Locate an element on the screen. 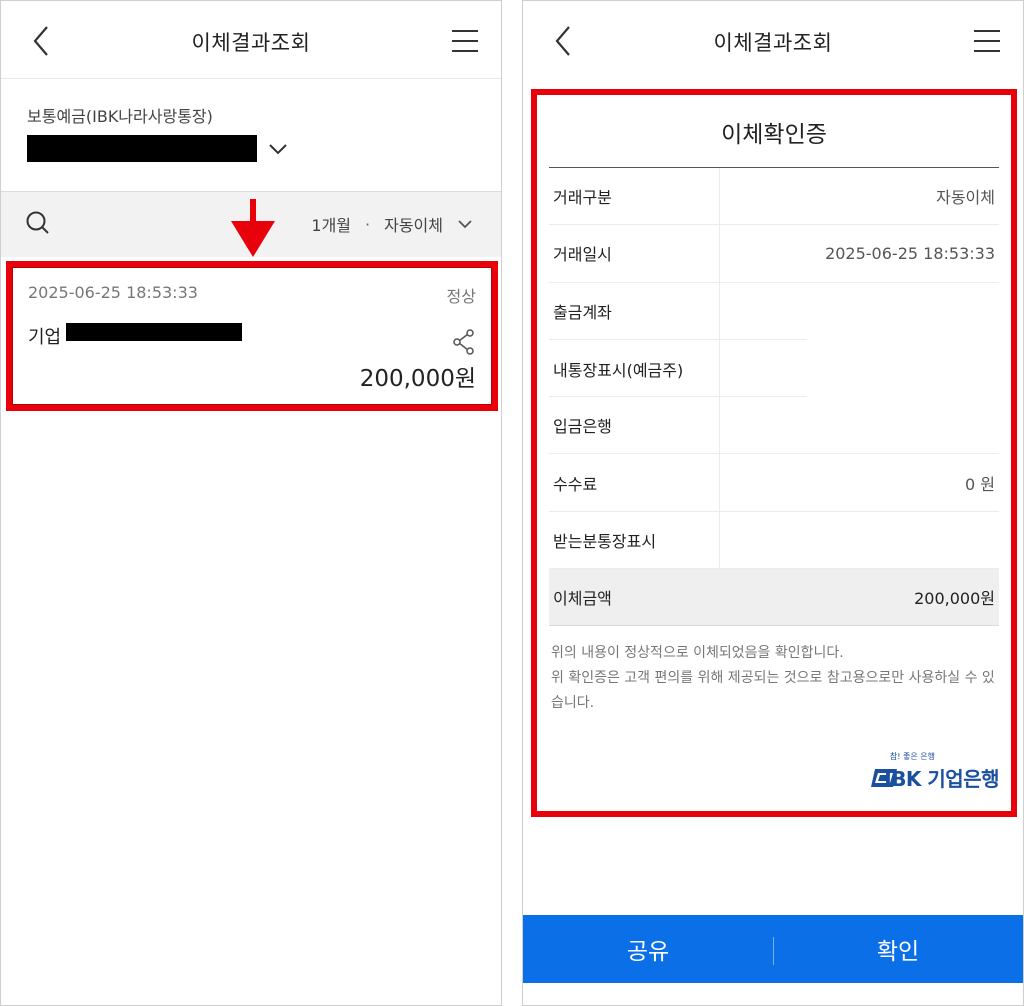 The image size is (1024, 1006). row-label: 거래일시 is located at coordinates (582, 255).